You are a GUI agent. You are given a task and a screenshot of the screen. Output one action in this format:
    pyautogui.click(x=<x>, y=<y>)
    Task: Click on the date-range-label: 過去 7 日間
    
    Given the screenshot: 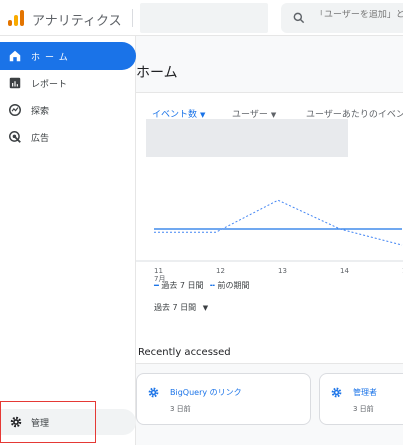 What is the action you would take?
    pyautogui.click(x=175, y=307)
    